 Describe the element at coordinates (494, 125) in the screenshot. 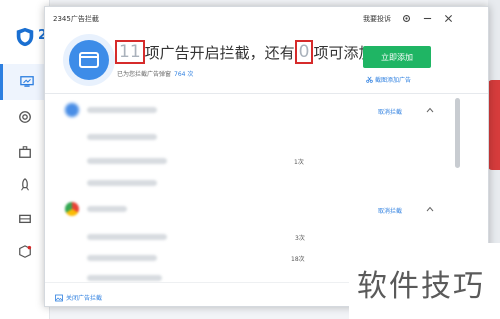

I see `background-red-banner` at that location.